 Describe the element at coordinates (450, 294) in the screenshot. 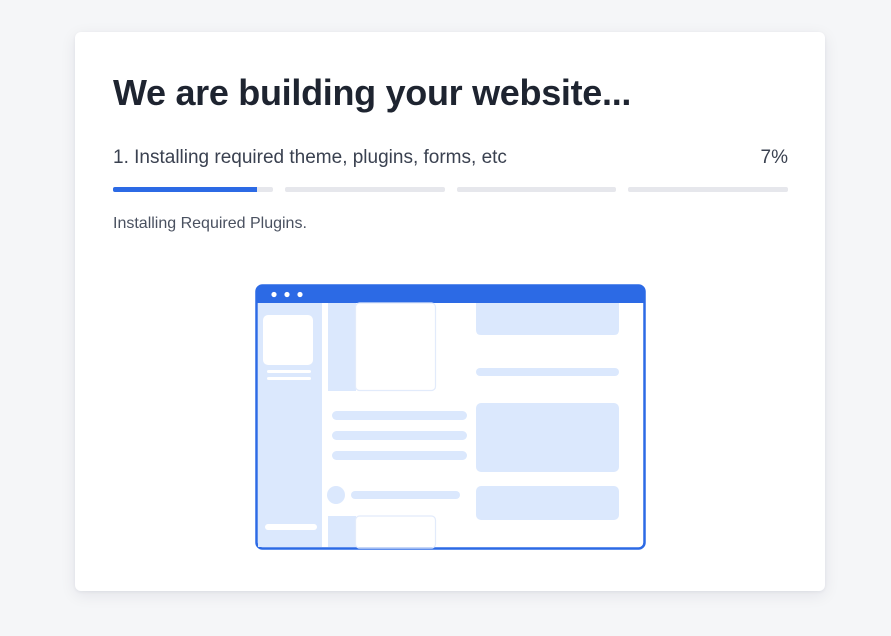

I see `browser-title-bar` at that location.